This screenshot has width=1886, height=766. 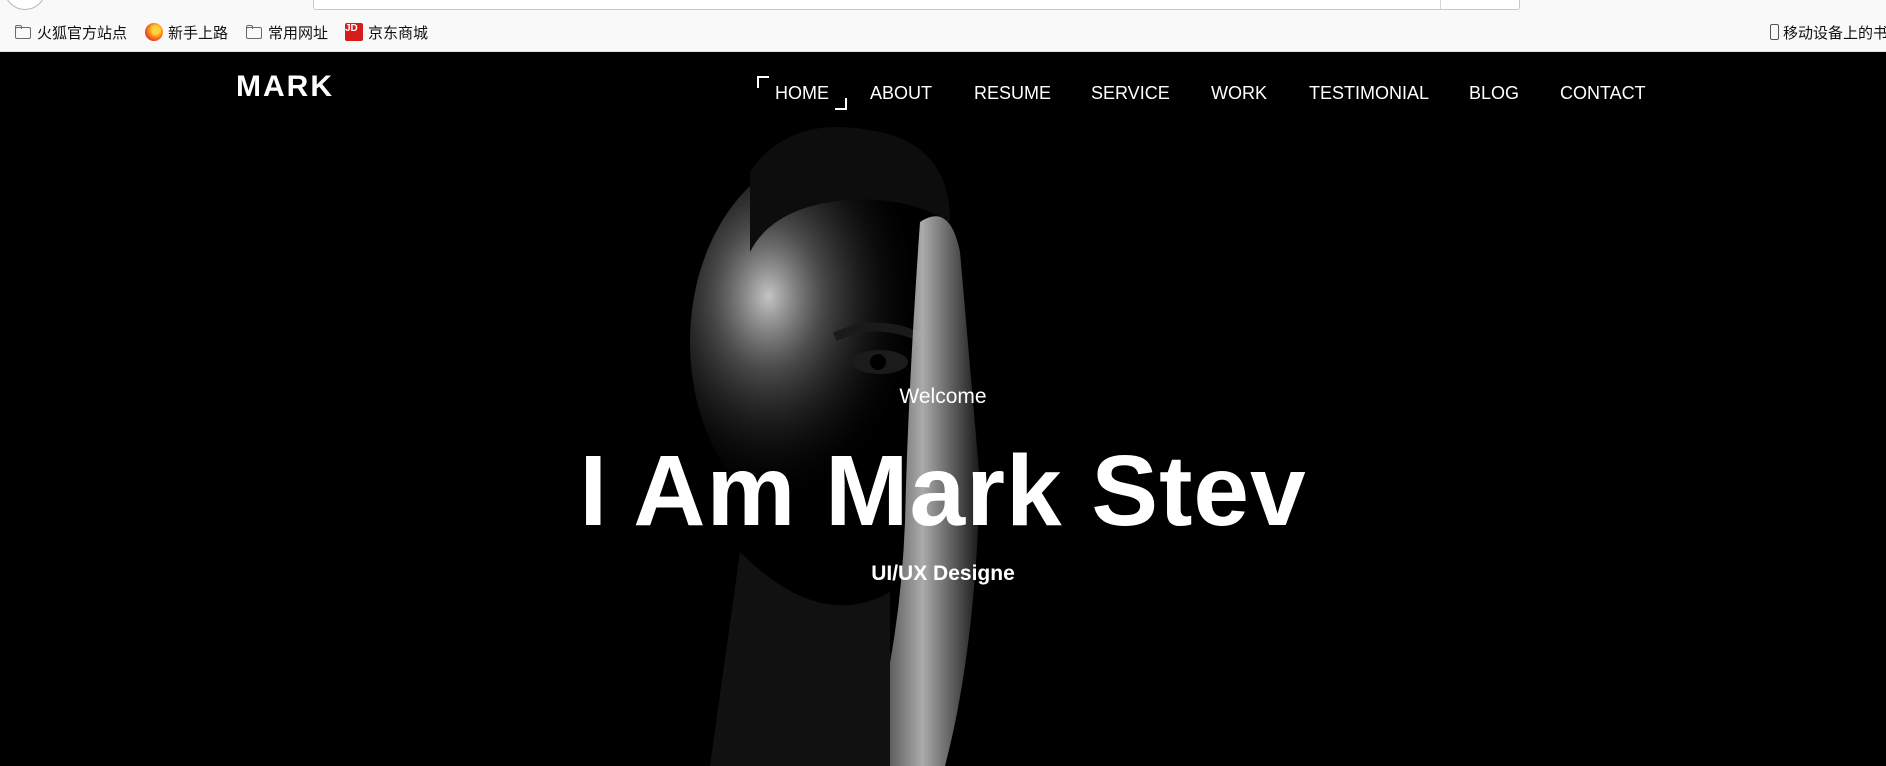 I want to click on back-button, so click(x=25, y=5).